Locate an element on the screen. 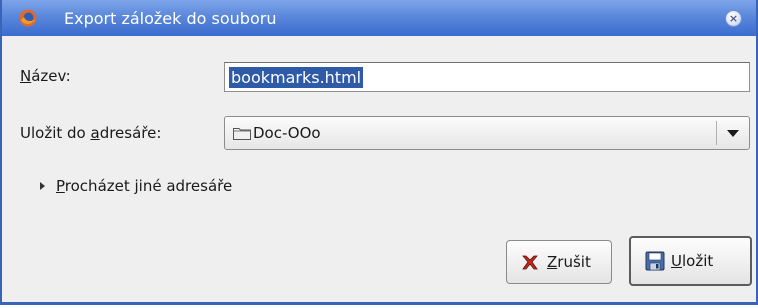 Image resolution: width=758 pixels, height=308 pixels. browse-other-folders-label: Procházet jiné adresáře is located at coordinates (144, 186).